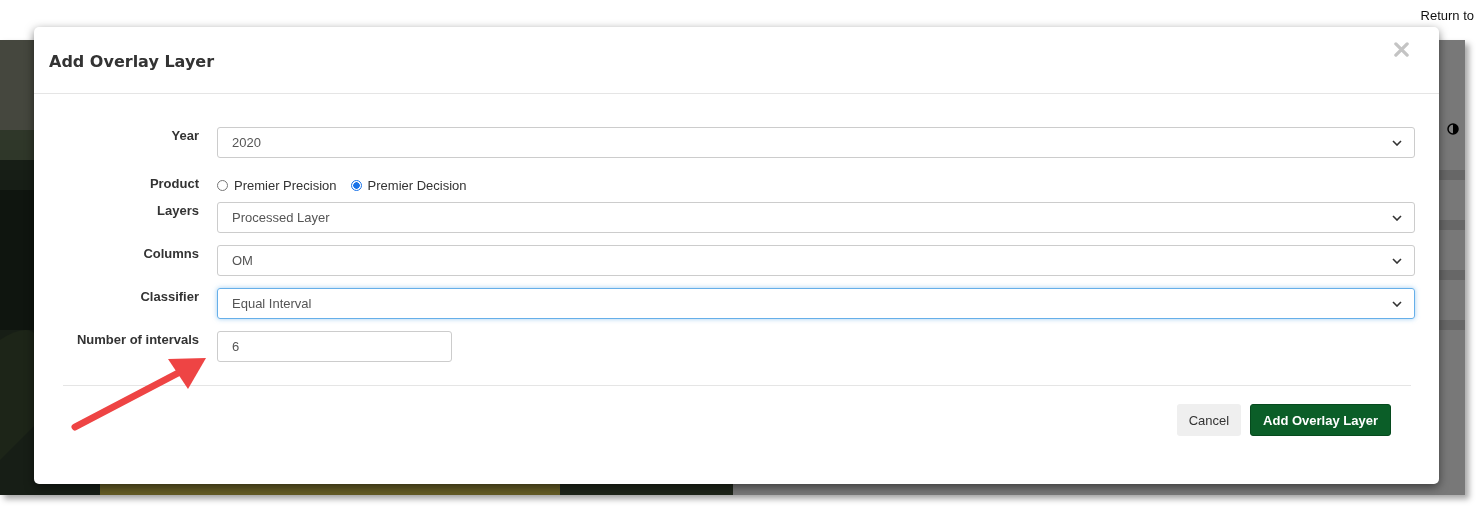 This screenshot has height=512, width=1480. What do you see at coordinates (170, 253) in the screenshot?
I see `field-label: Columns` at bounding box center [170, 253].